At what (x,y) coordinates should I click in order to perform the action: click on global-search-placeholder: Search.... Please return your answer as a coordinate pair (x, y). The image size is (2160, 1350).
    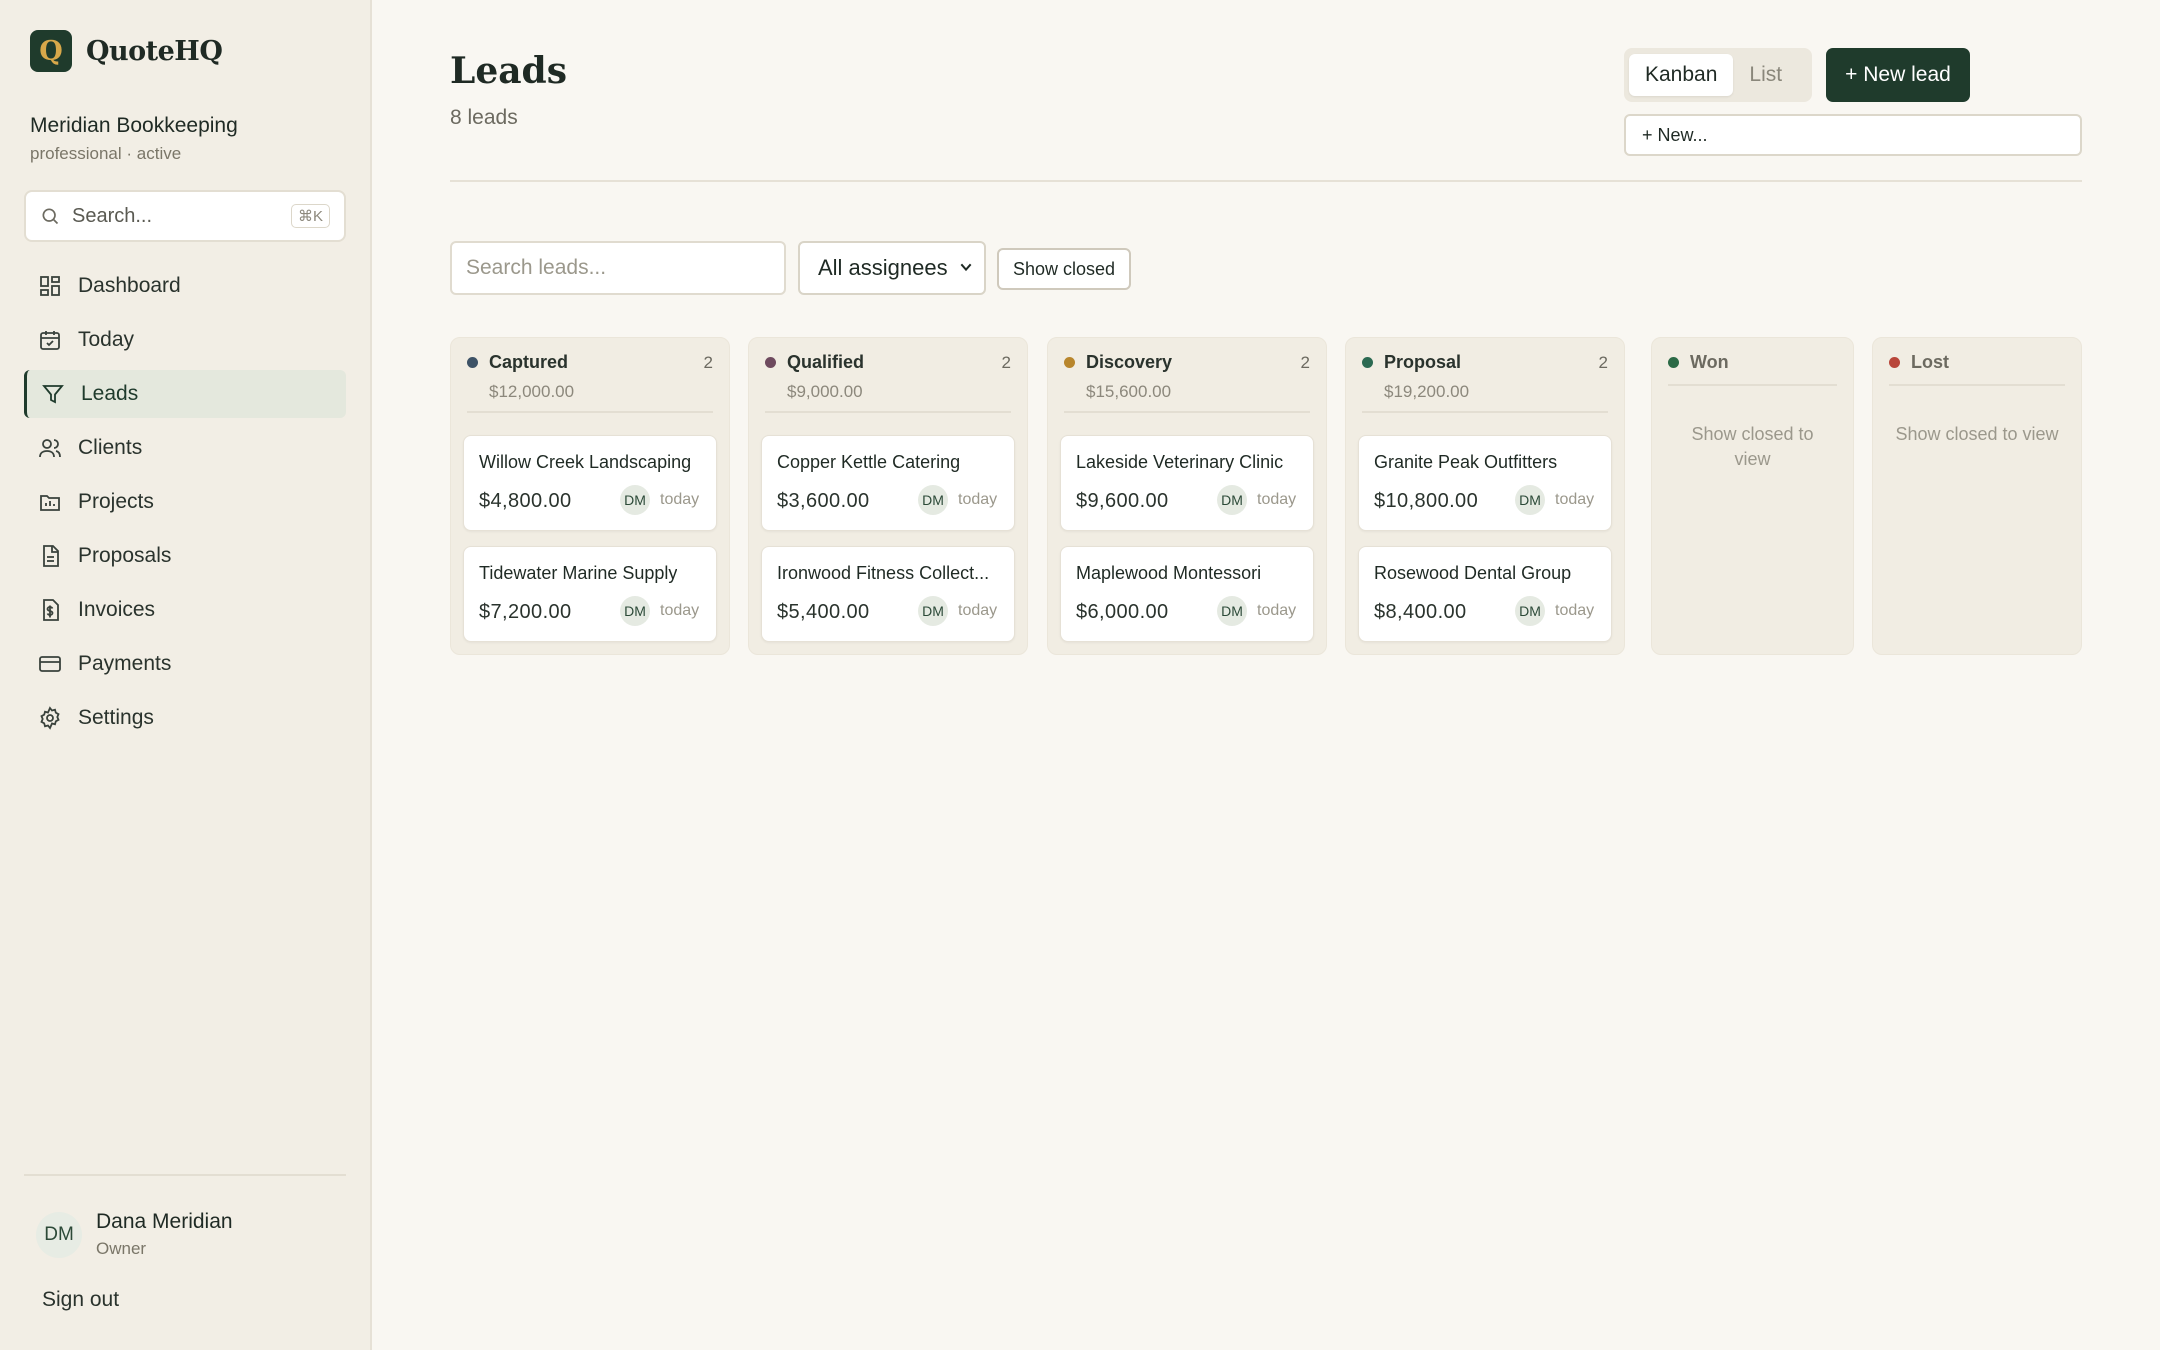
    Looking at the image, I should click on (112, 215).